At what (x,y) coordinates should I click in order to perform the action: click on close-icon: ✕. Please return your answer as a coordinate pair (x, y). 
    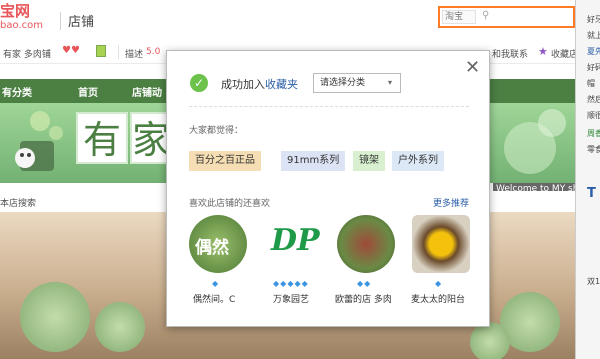
    Looking at the image, I should click on (472, 68).